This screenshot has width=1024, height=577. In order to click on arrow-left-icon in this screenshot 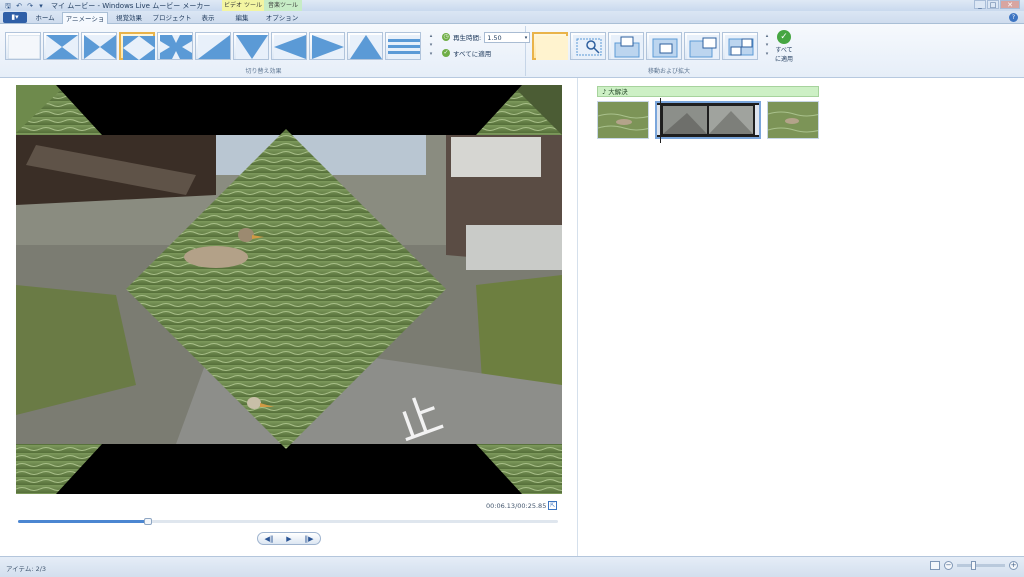, I will do `click(290, 47)`.